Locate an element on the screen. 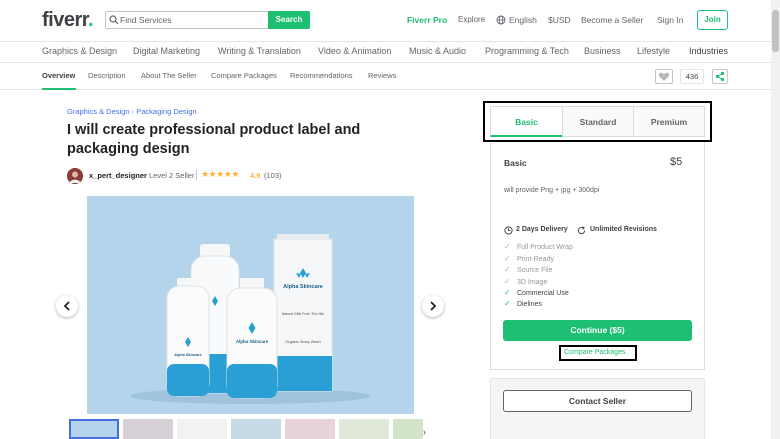 The image size is (780, 439). feature-commercial-use: ✓ Commercial Use is located at coordinates (536, 292).